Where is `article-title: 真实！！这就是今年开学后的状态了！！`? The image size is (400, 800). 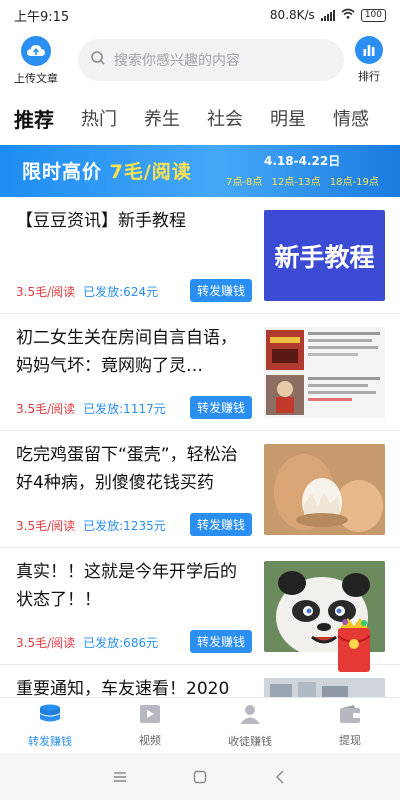 article-title: 真实！！这就是今年开学后的状态了！！ is located at coordinates (134, 586).